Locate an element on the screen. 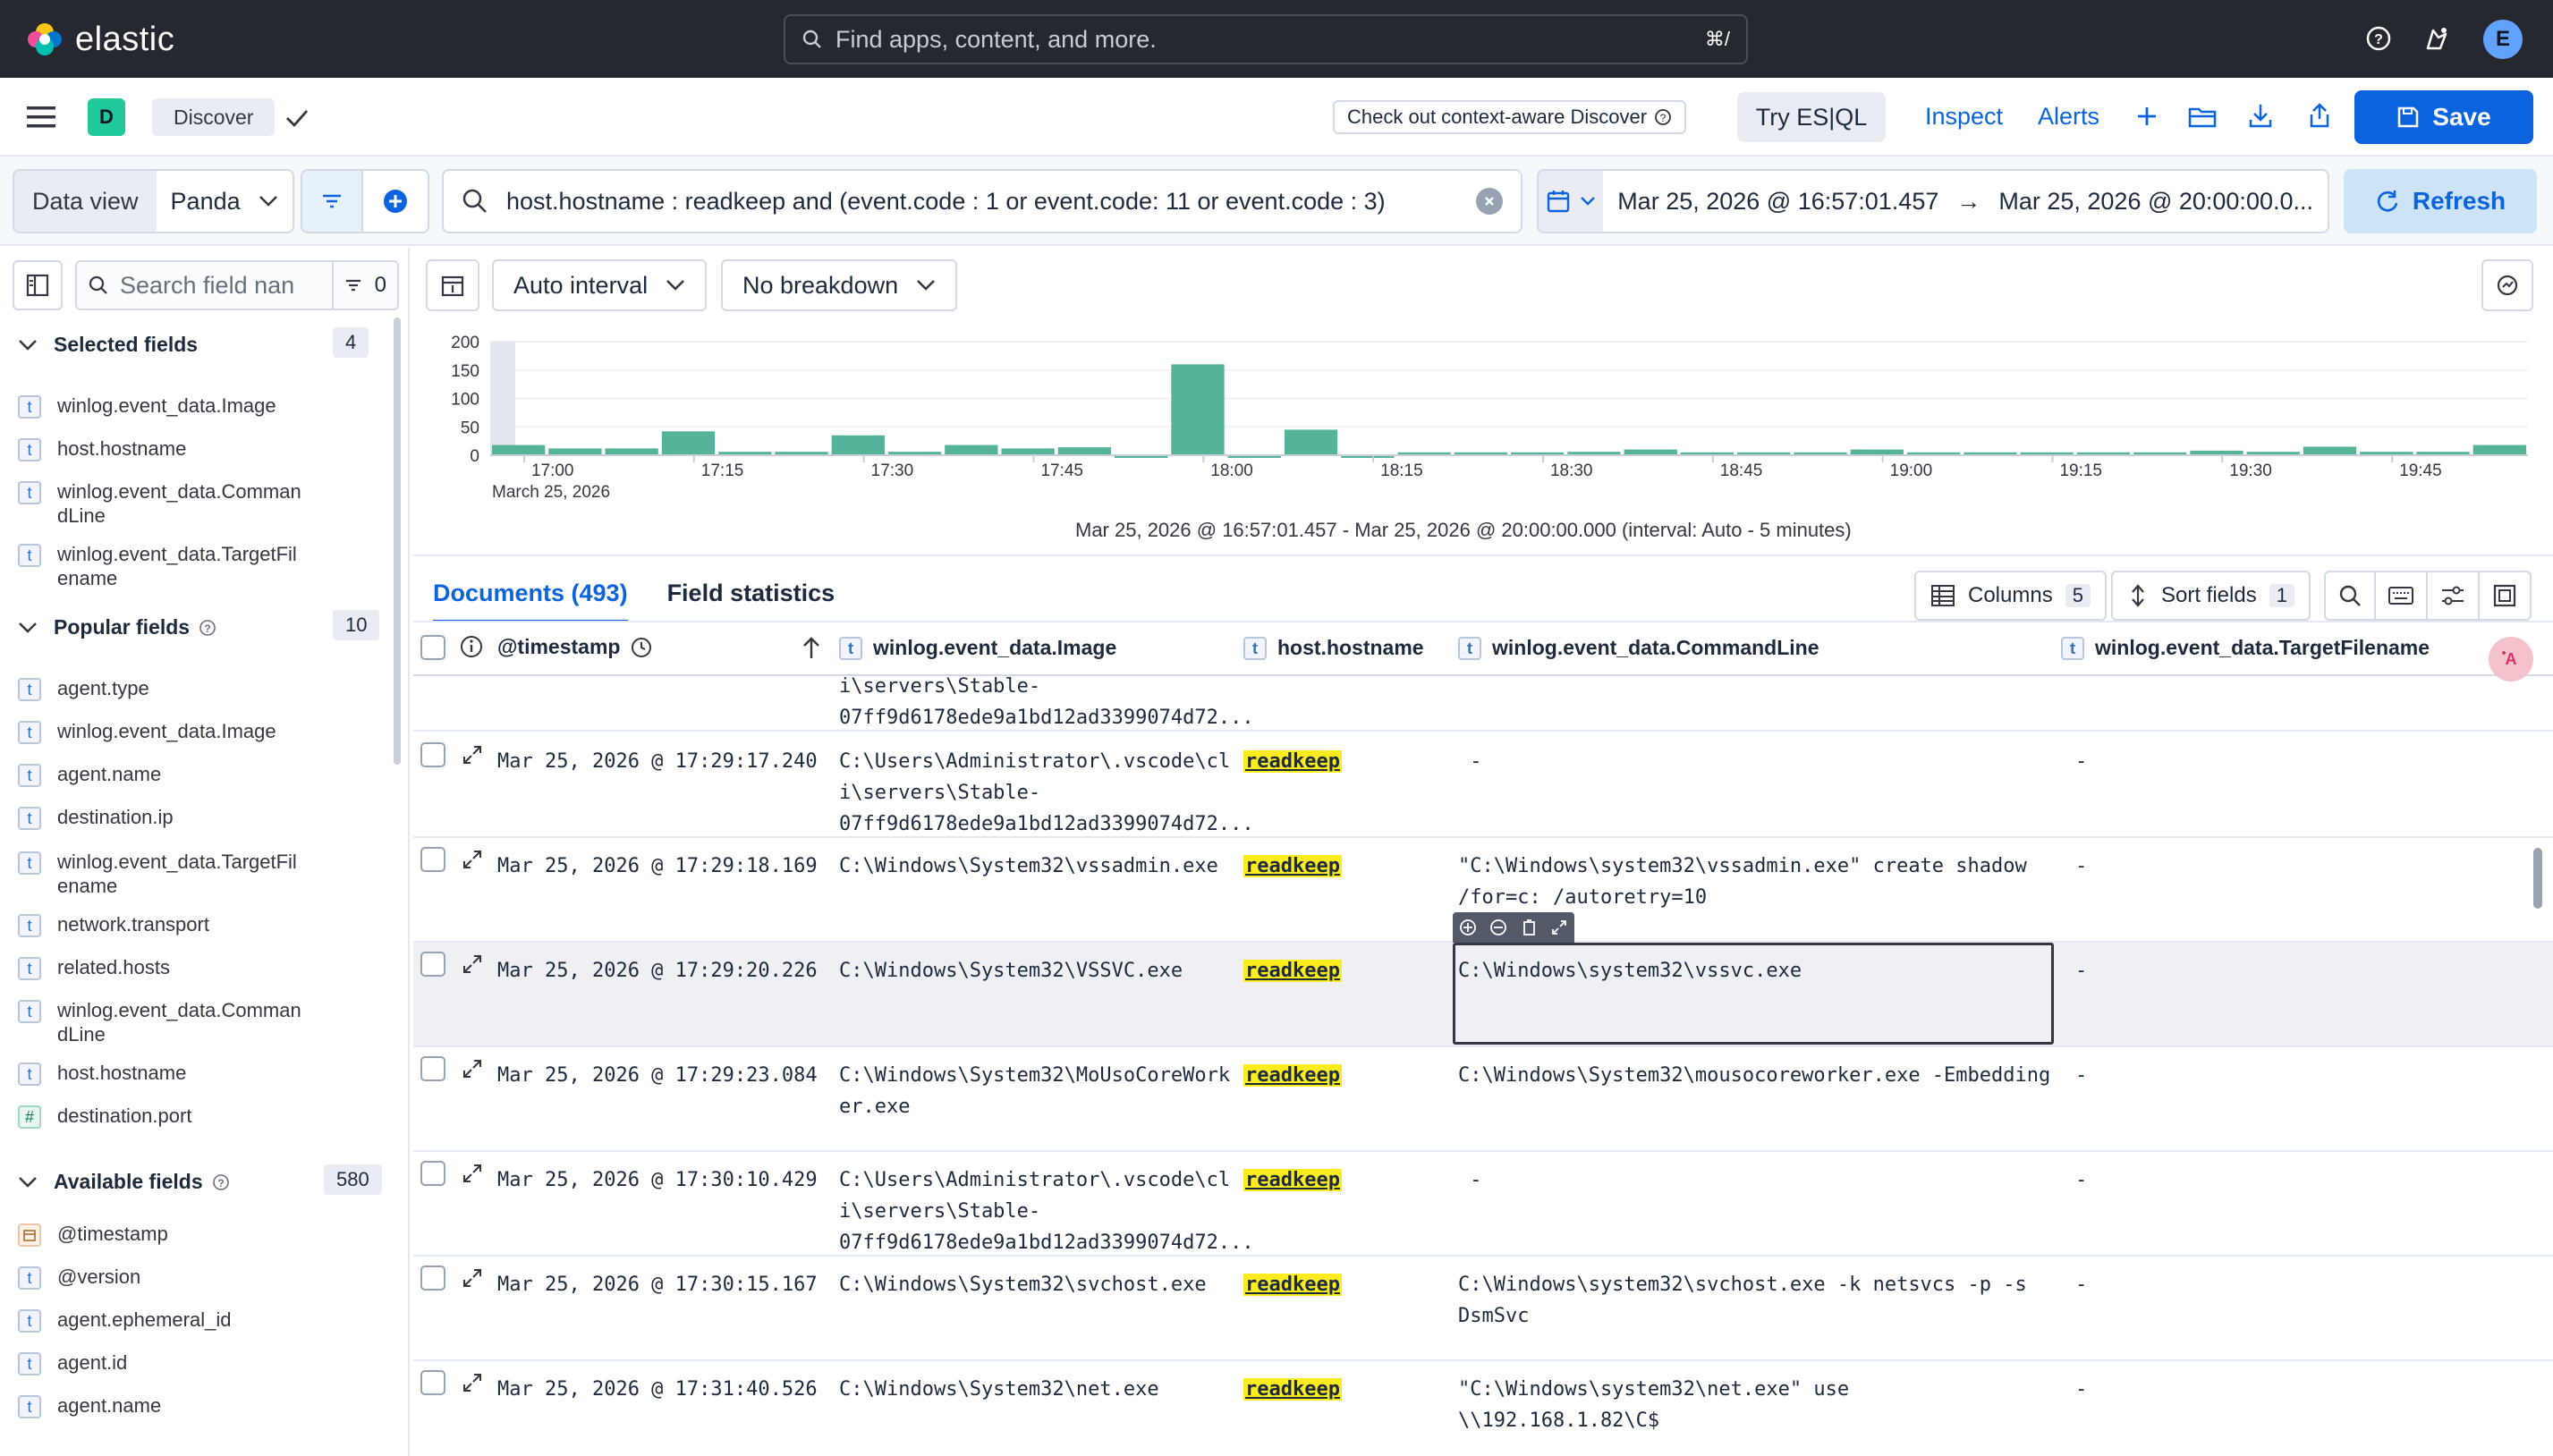 The height and width of the screenshot is (1456, 2553). field-item: t agent.ephemeral_id is located at coordinates (197, 1320).